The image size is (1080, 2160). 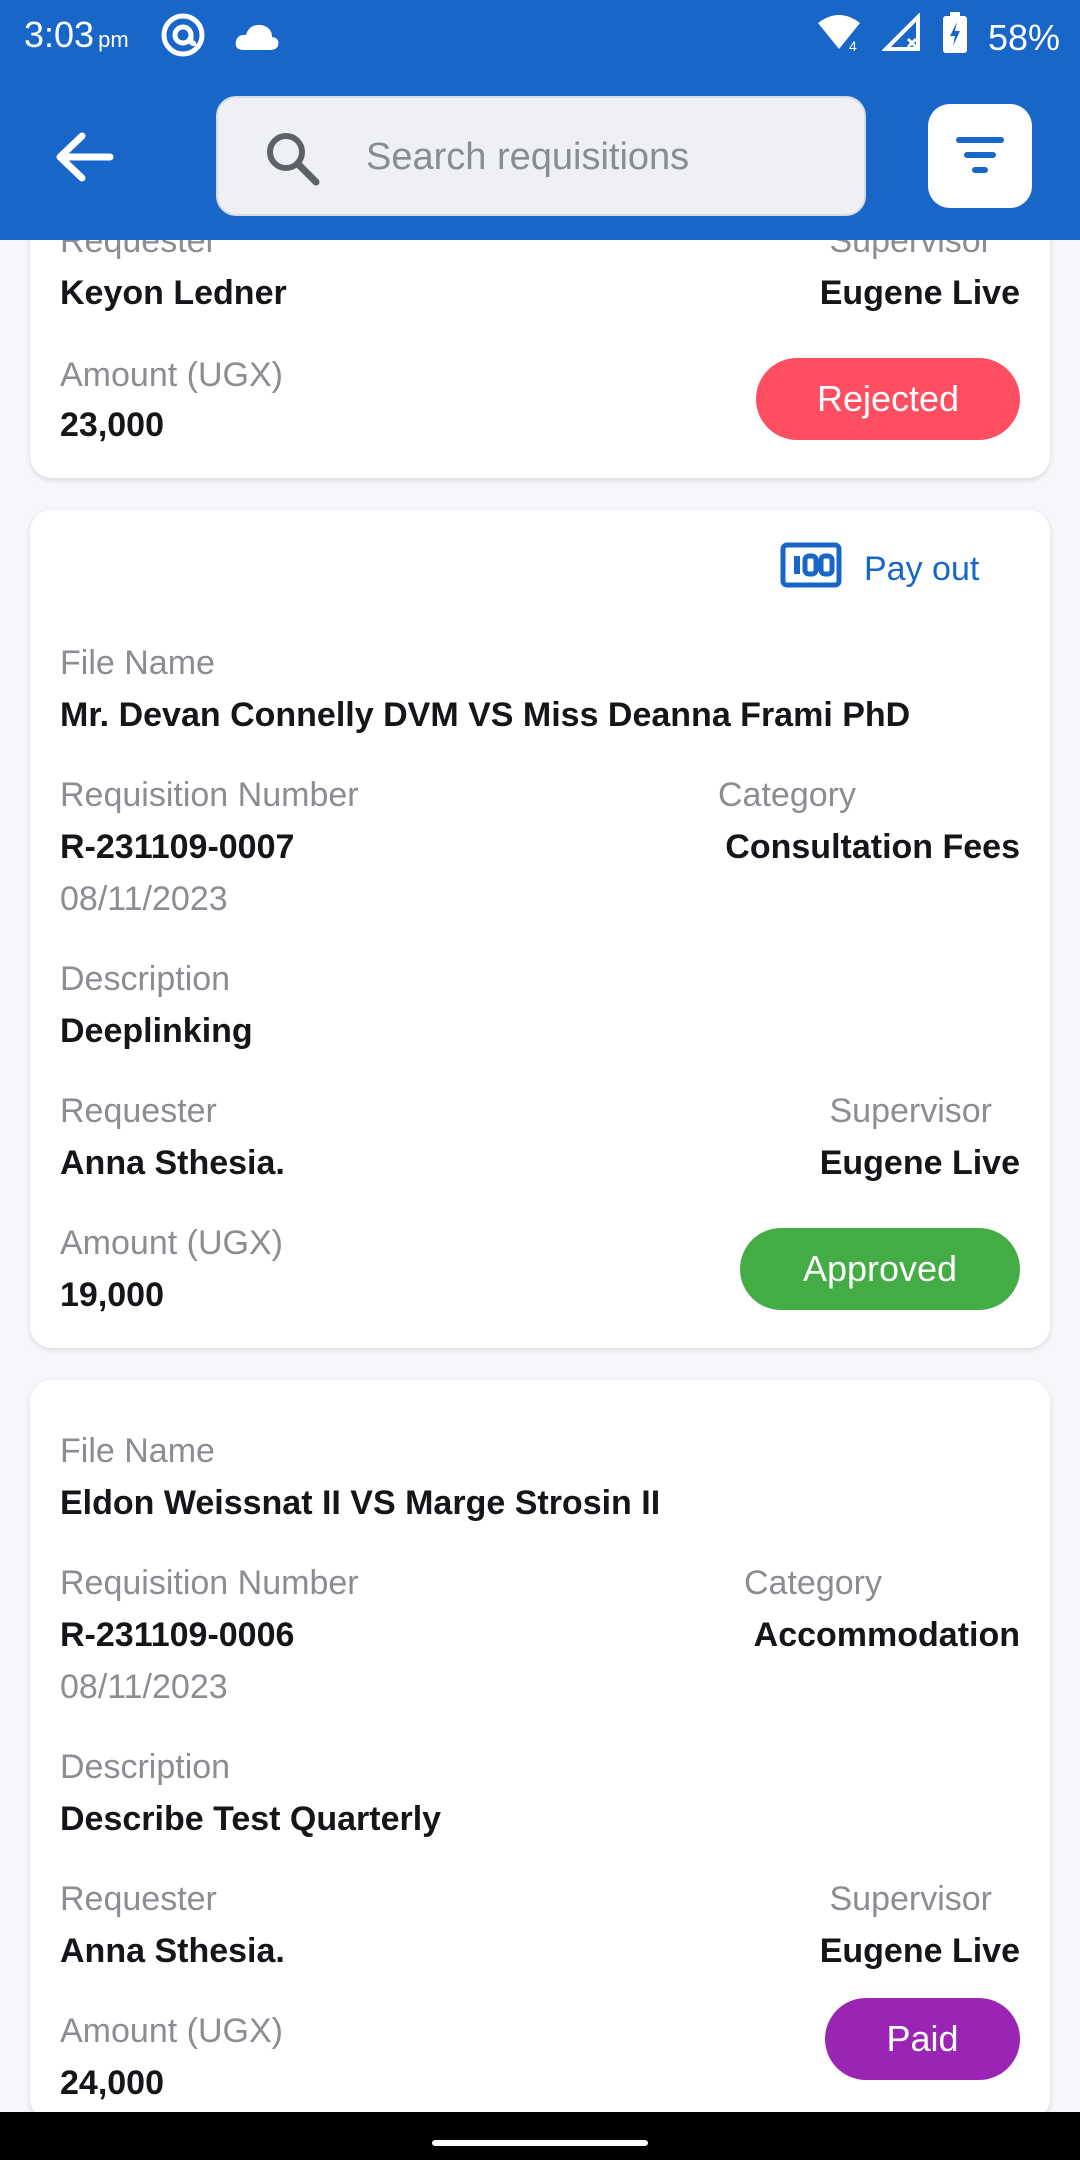 What do you see at coordinates (292, 158) in the screenshot?
I see `search-icon` at bounding box center [292, 158].